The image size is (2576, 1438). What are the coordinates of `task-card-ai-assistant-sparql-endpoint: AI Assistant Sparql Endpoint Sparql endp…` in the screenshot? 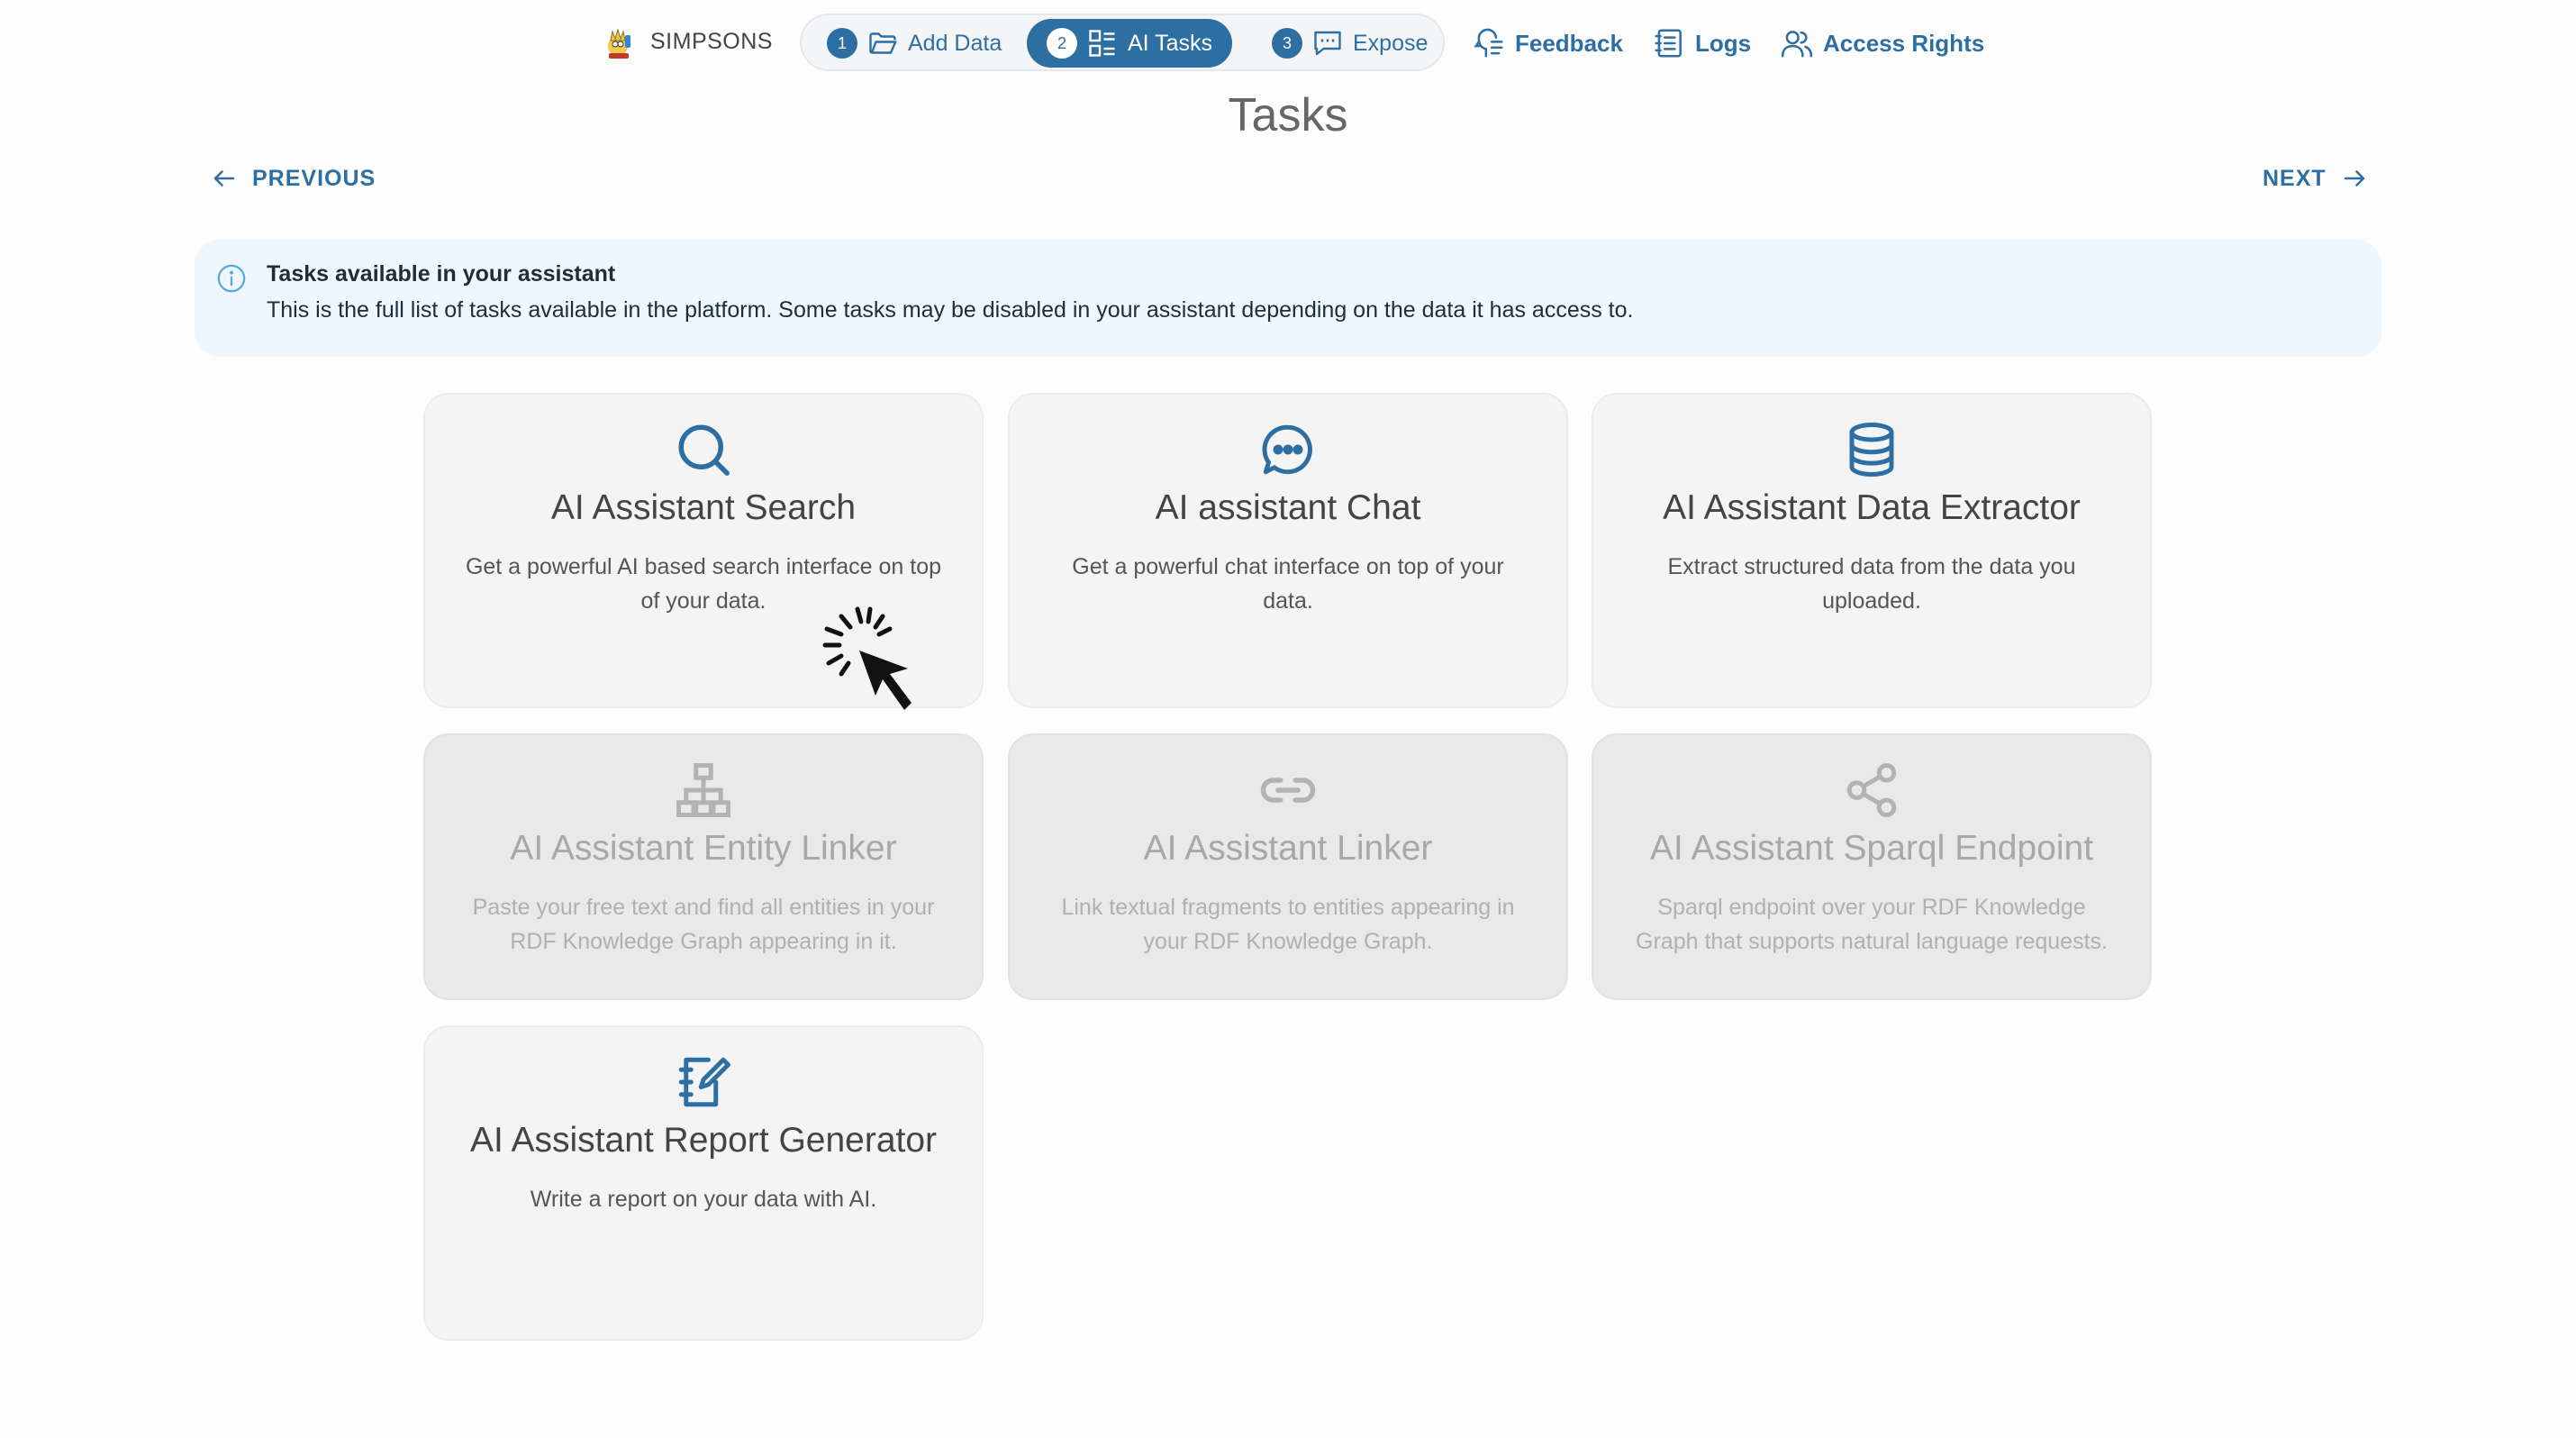 It's located at (1872, 866).